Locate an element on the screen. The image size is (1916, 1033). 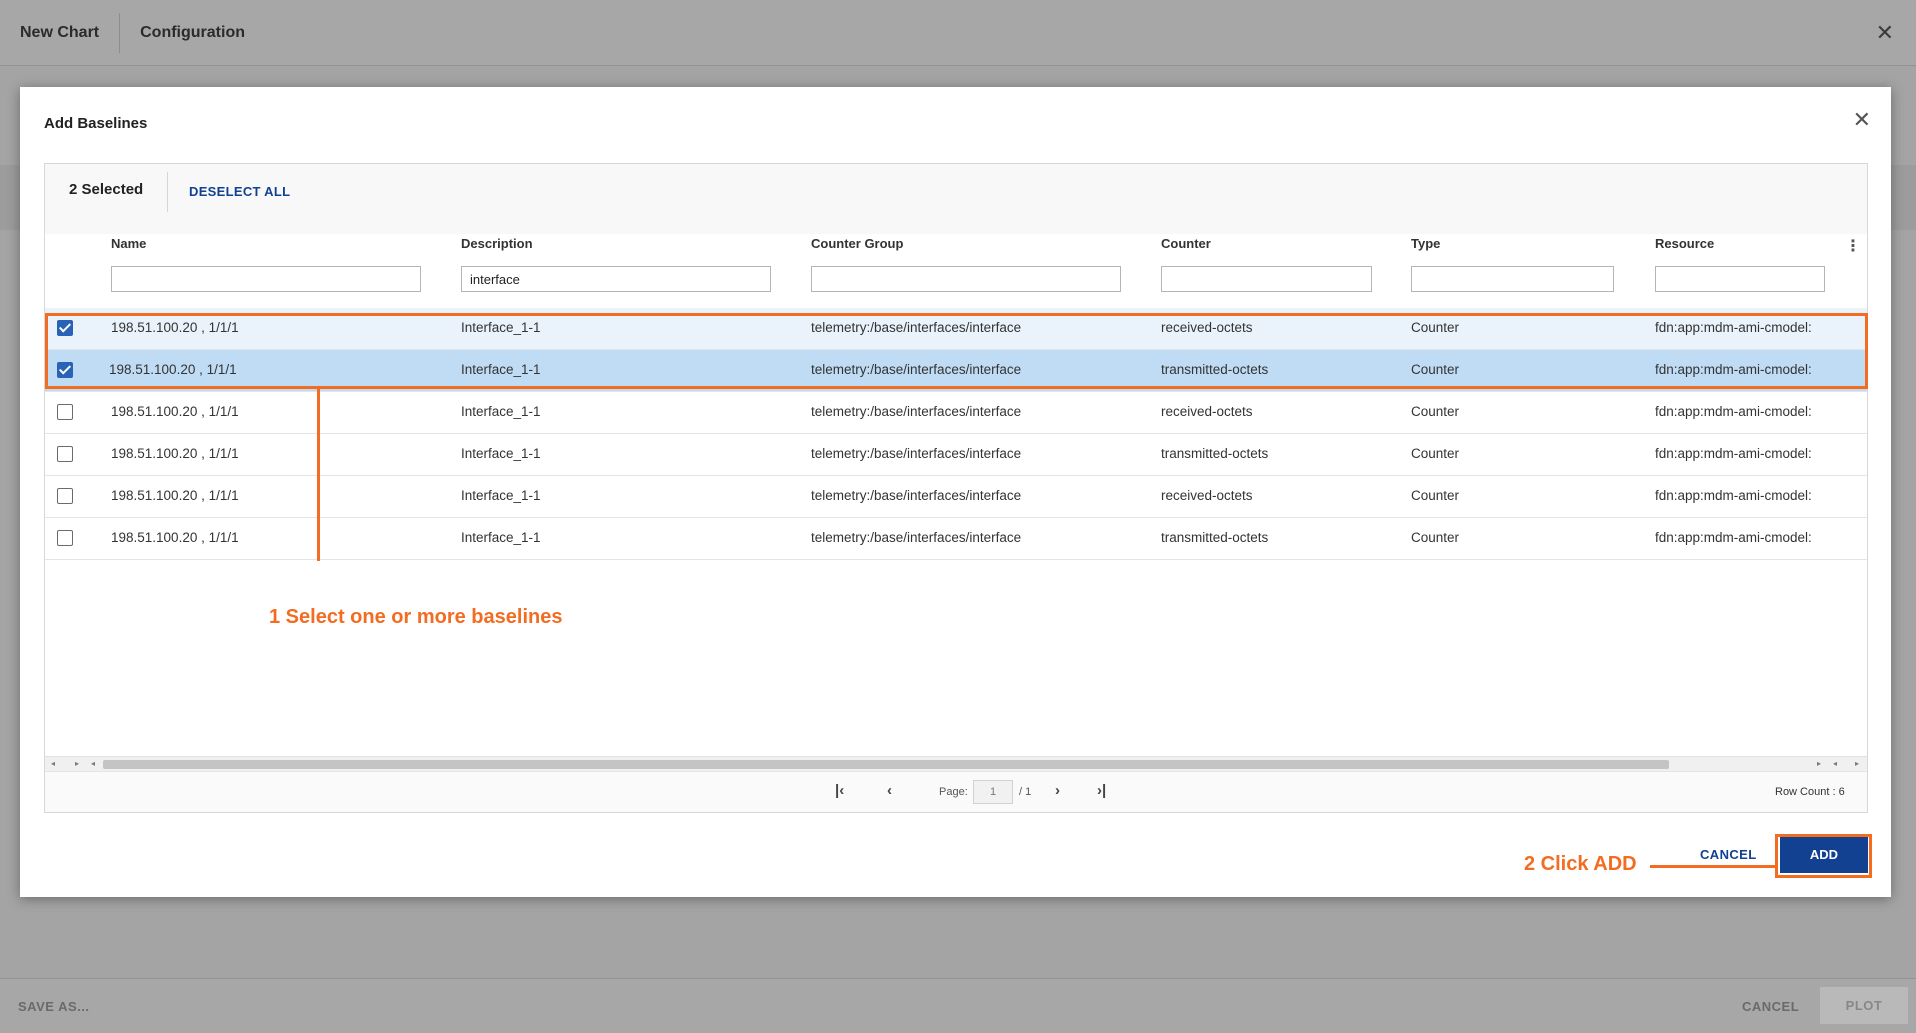
next-page-icon: › is located at coordinates (1057, 790).